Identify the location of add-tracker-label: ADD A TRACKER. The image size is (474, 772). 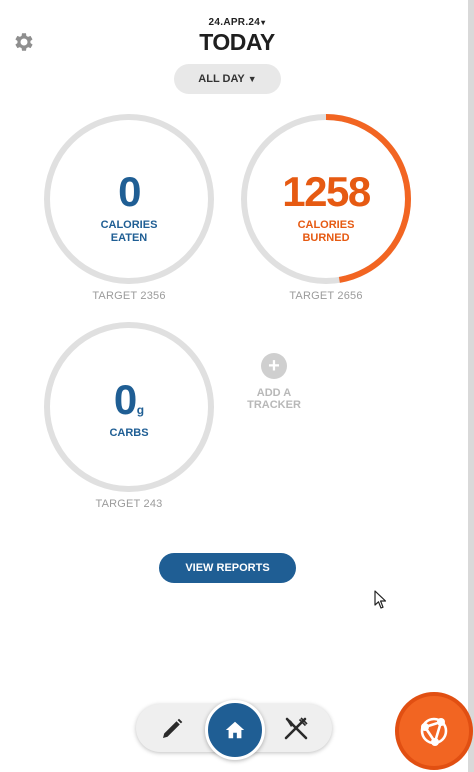
(274, 399).